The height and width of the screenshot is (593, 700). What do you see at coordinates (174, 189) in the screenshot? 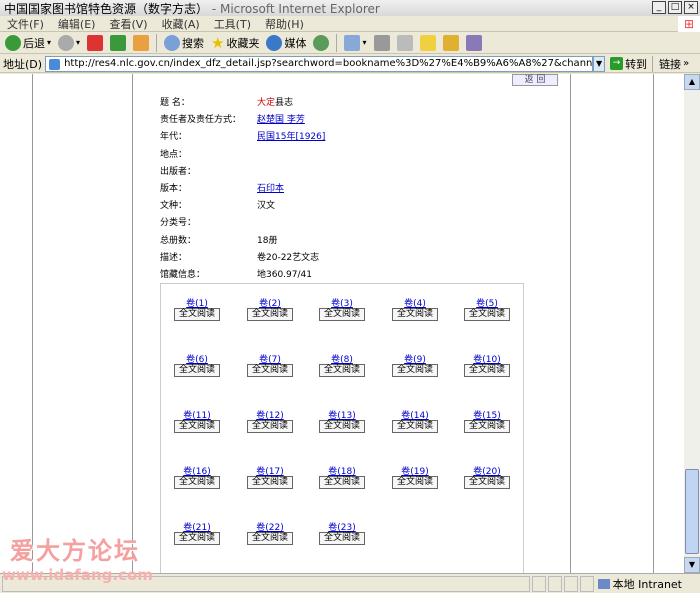
I see `field-label: 版本：` at bounding box center [174, 189].